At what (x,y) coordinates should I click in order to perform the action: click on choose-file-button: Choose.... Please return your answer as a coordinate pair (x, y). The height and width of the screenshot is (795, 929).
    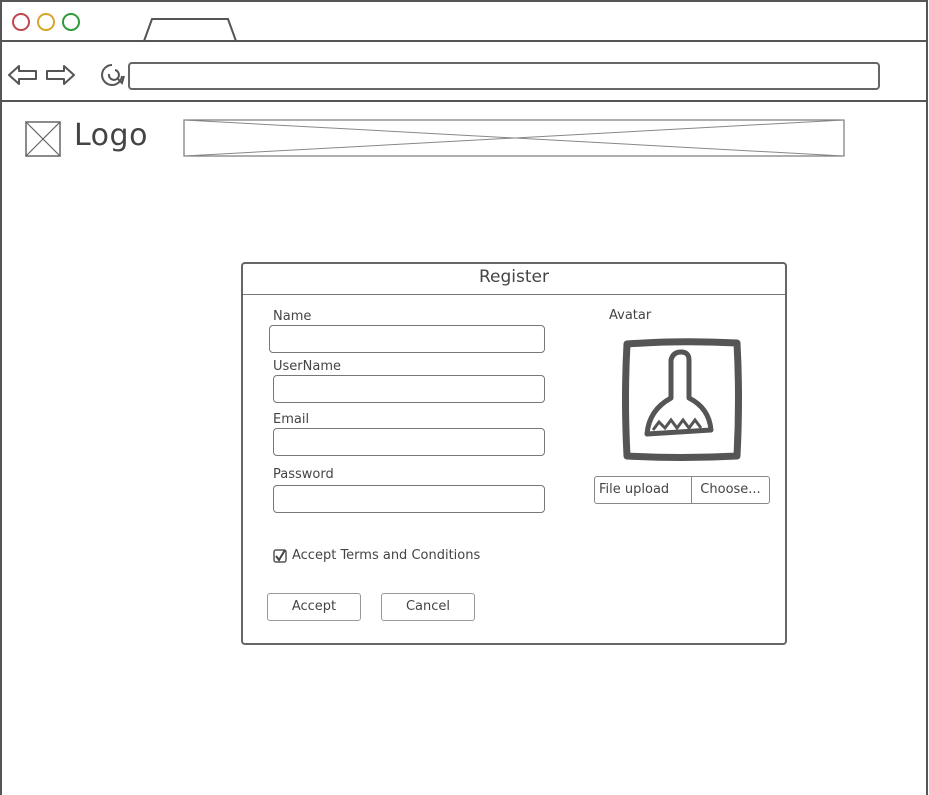
    Looking at the image, I should click on (730, 490).